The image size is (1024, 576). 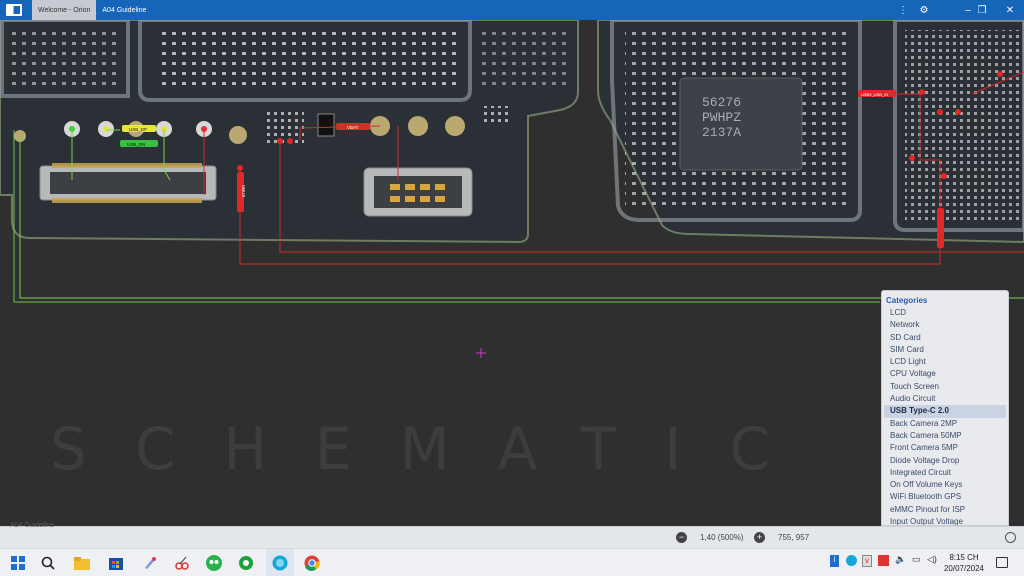 I want to click on search-icon, so click(x=48, y=563).